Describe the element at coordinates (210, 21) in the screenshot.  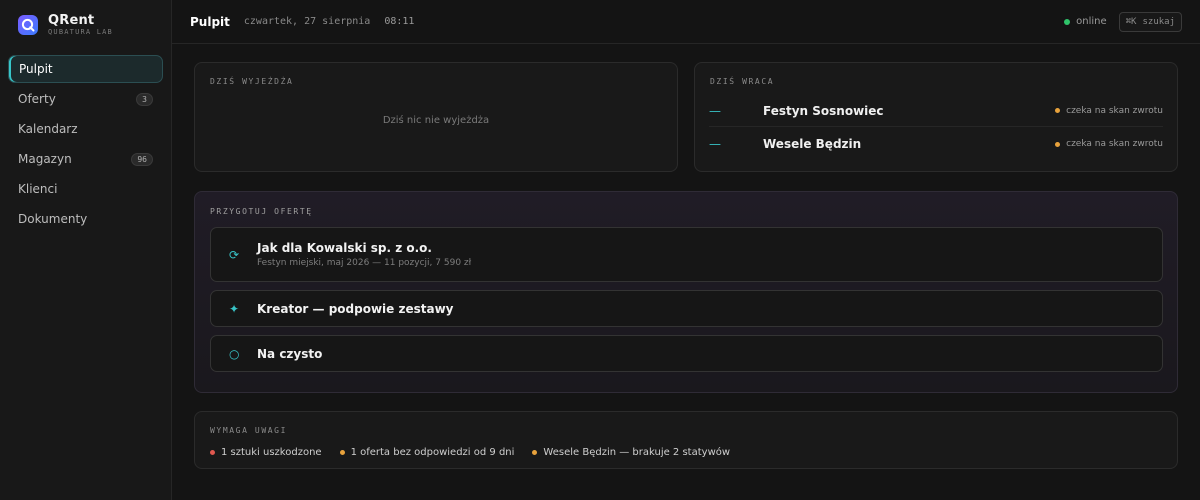
I see `page-title: Pulpit` at that location.